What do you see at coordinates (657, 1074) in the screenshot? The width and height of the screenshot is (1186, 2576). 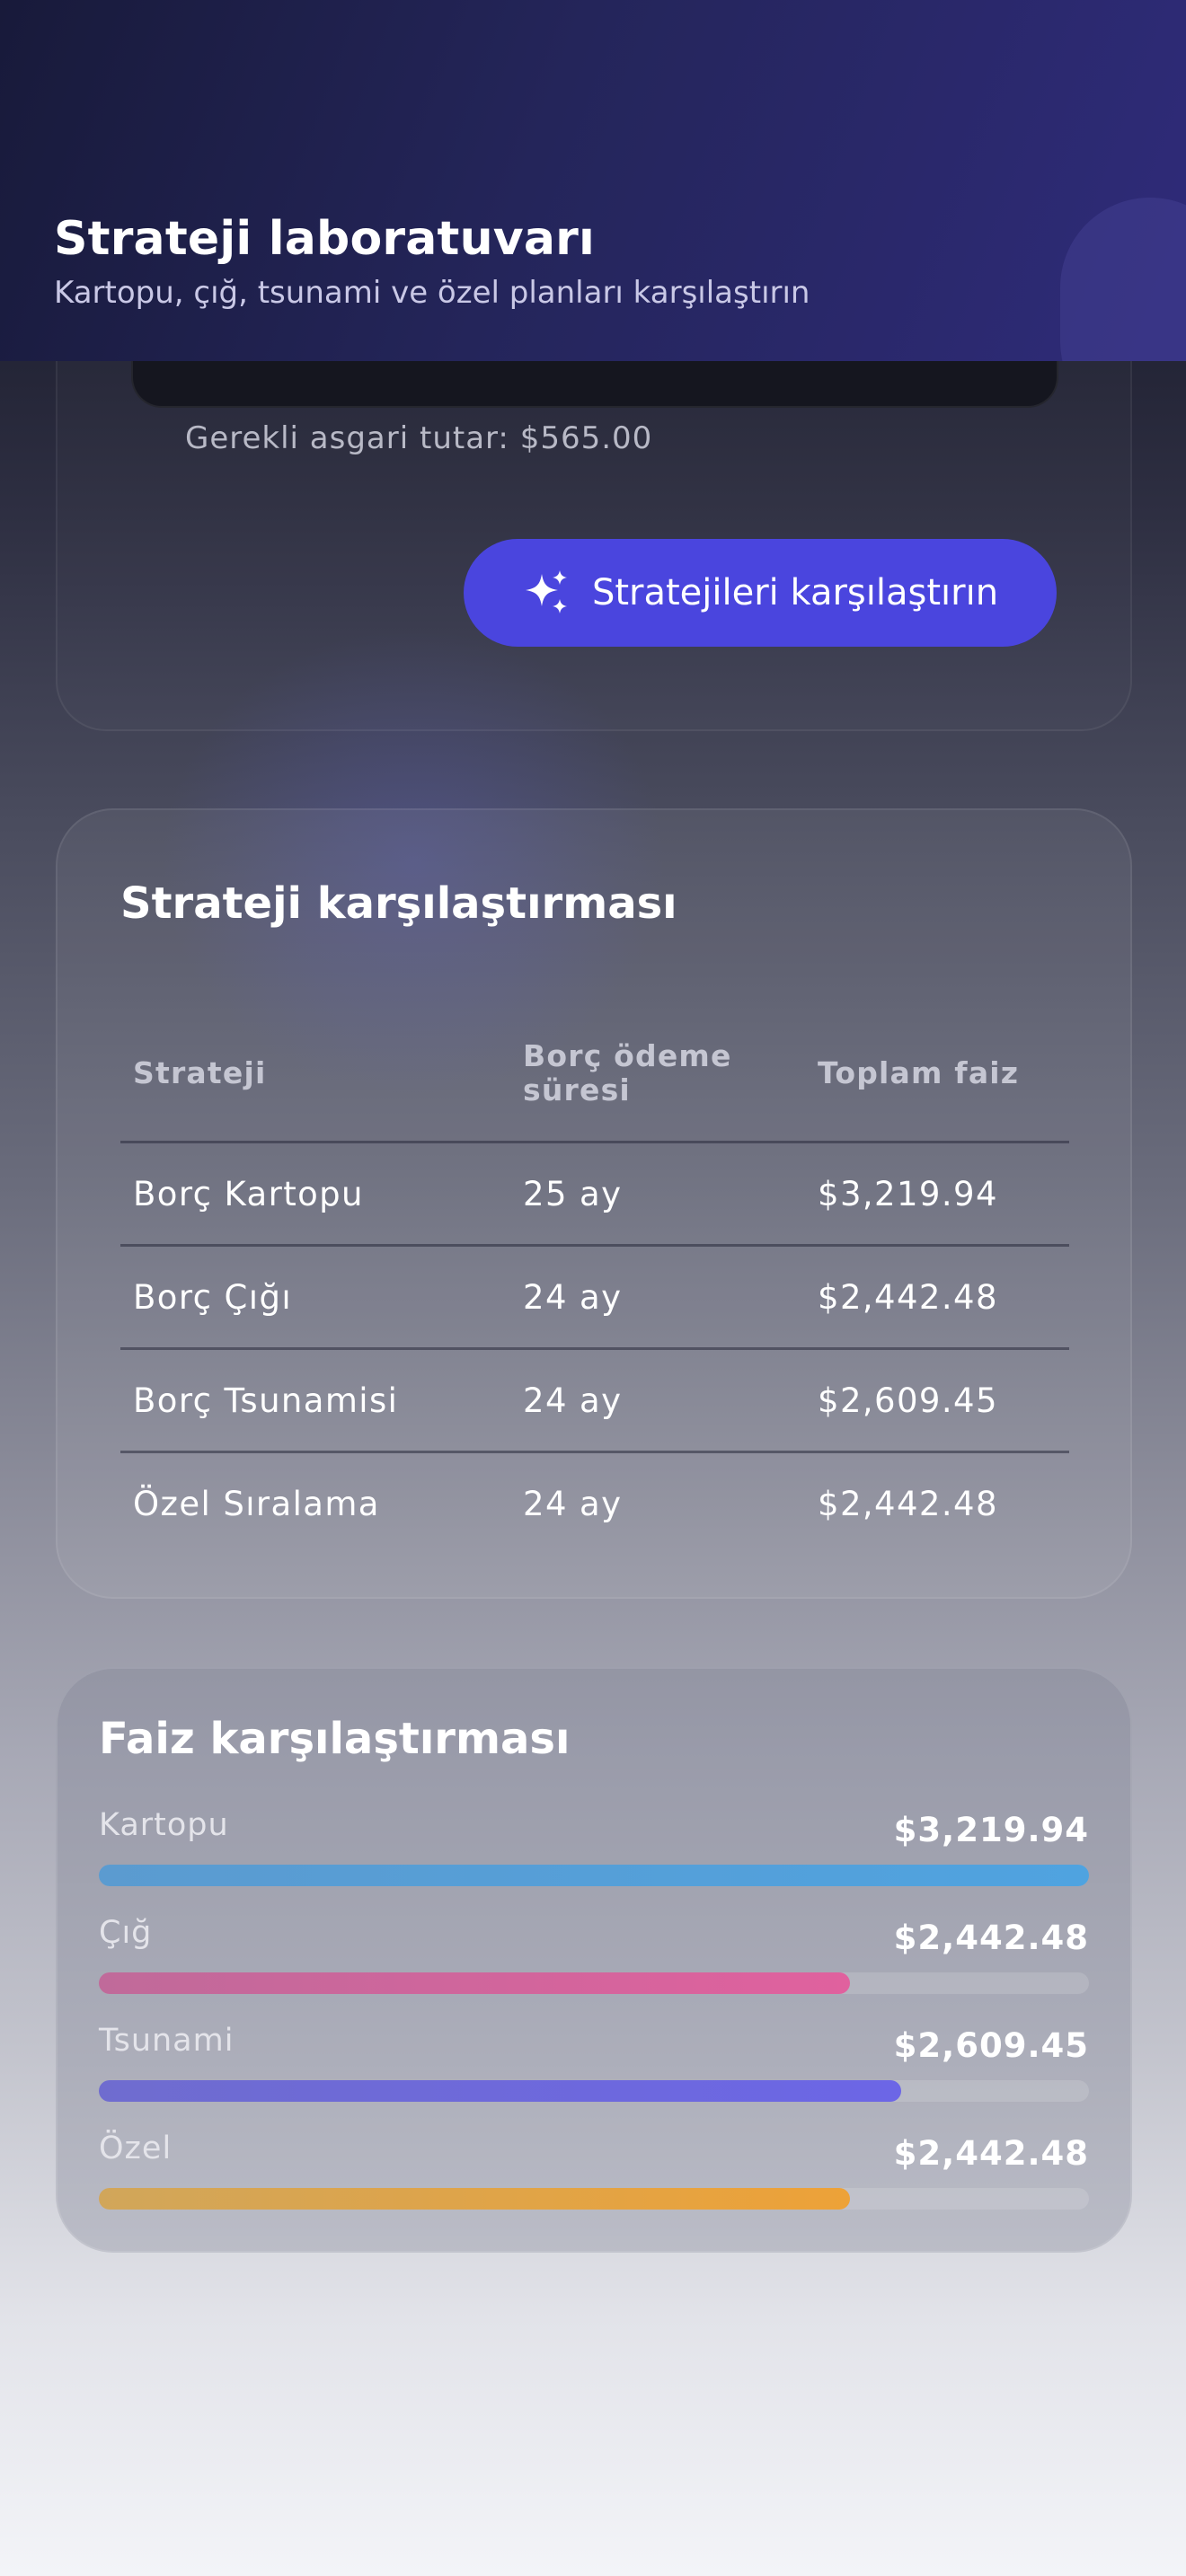 I see `column-header-payoff-time: Borç ödeme süresi` at bounding box center [657, 1074].